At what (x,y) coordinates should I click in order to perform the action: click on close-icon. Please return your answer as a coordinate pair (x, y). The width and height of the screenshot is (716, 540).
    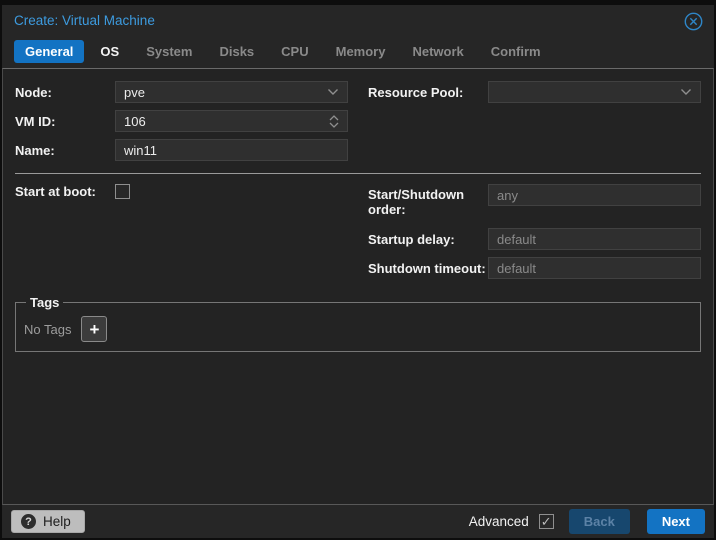
    Looking at the image, I should click on (693, 21).